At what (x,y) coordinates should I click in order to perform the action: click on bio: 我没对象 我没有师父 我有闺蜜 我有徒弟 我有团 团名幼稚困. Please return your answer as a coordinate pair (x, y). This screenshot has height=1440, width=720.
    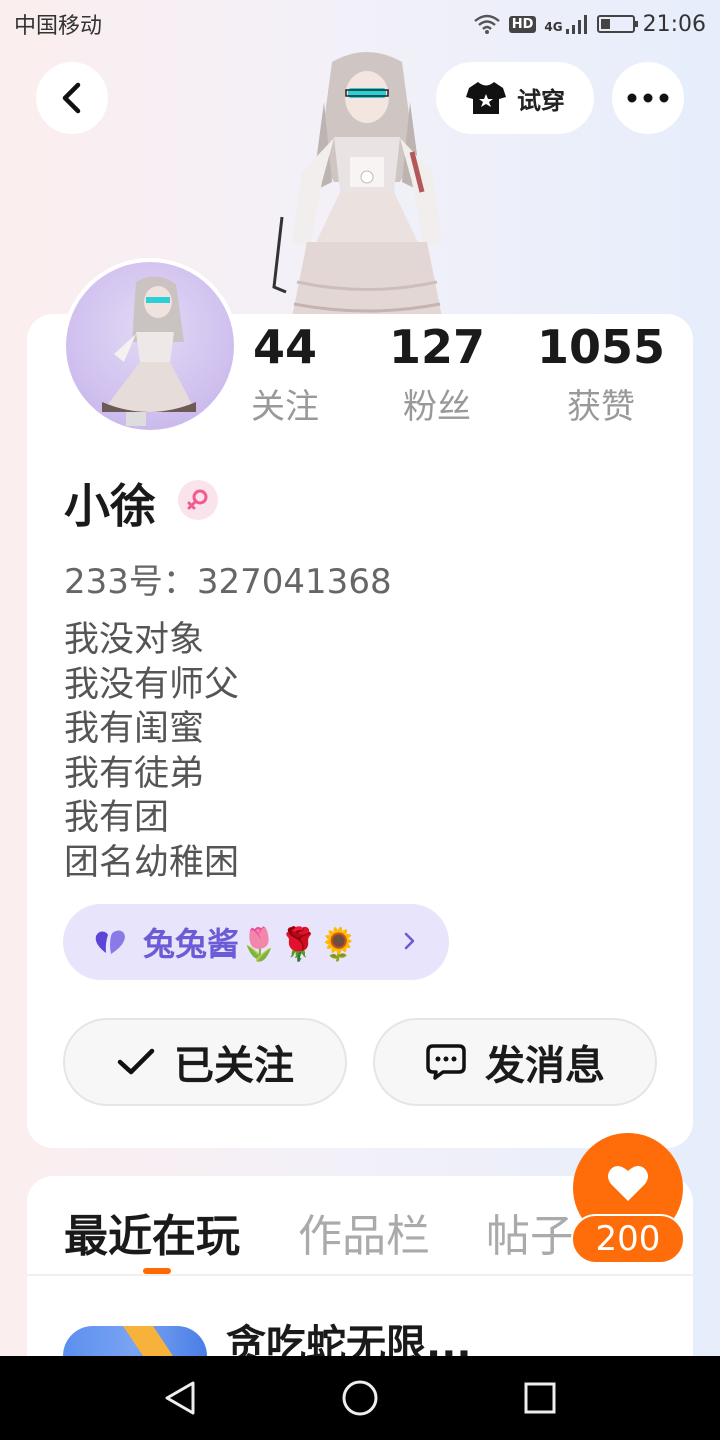
    Looking at the image, I should click on (151, 751).